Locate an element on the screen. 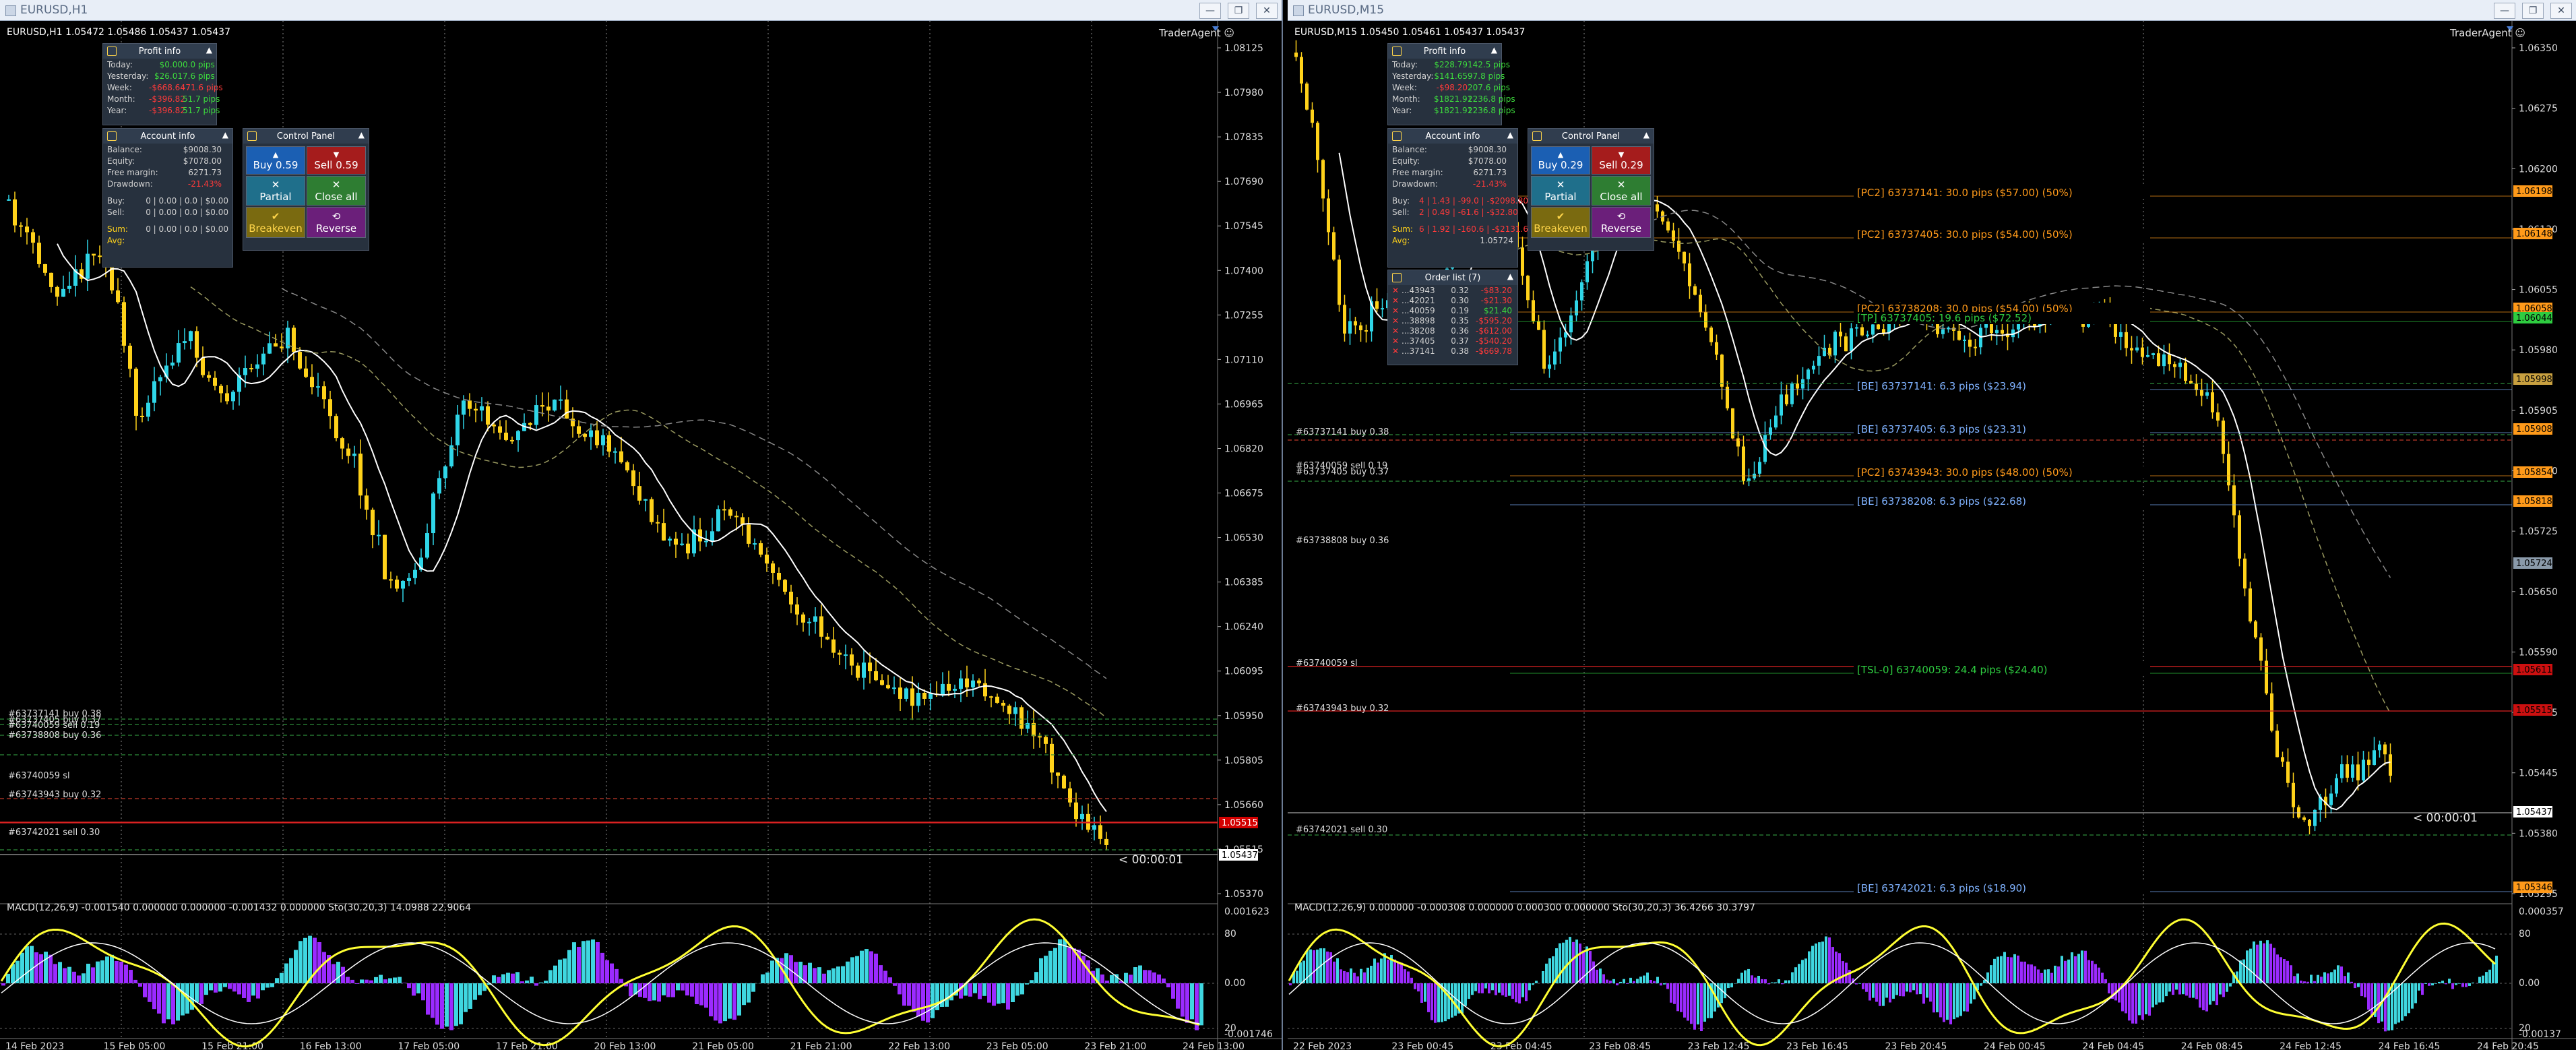  account-label: Free margin: is located at coordinates (1417, 172).